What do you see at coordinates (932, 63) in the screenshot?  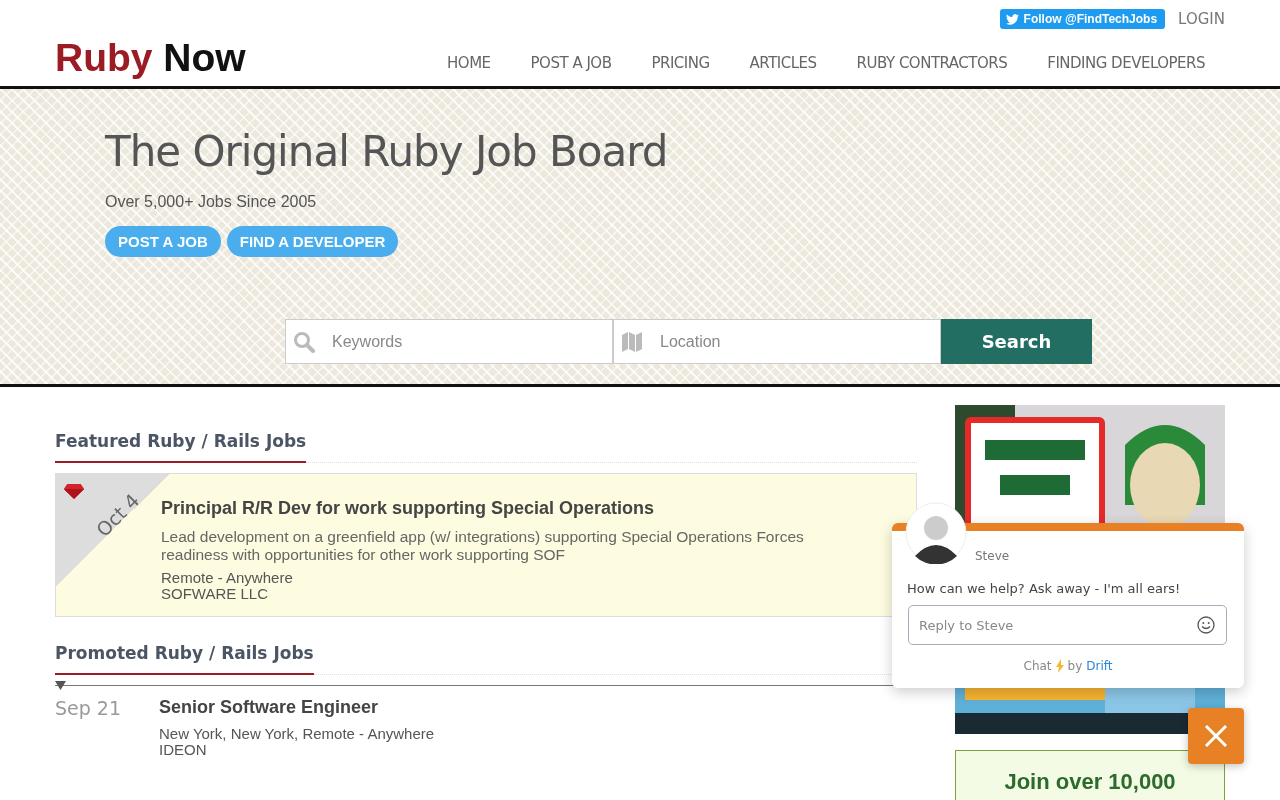 I see `nav-link: RUBY CONTRACTORS` at bounding box center [932, 63].